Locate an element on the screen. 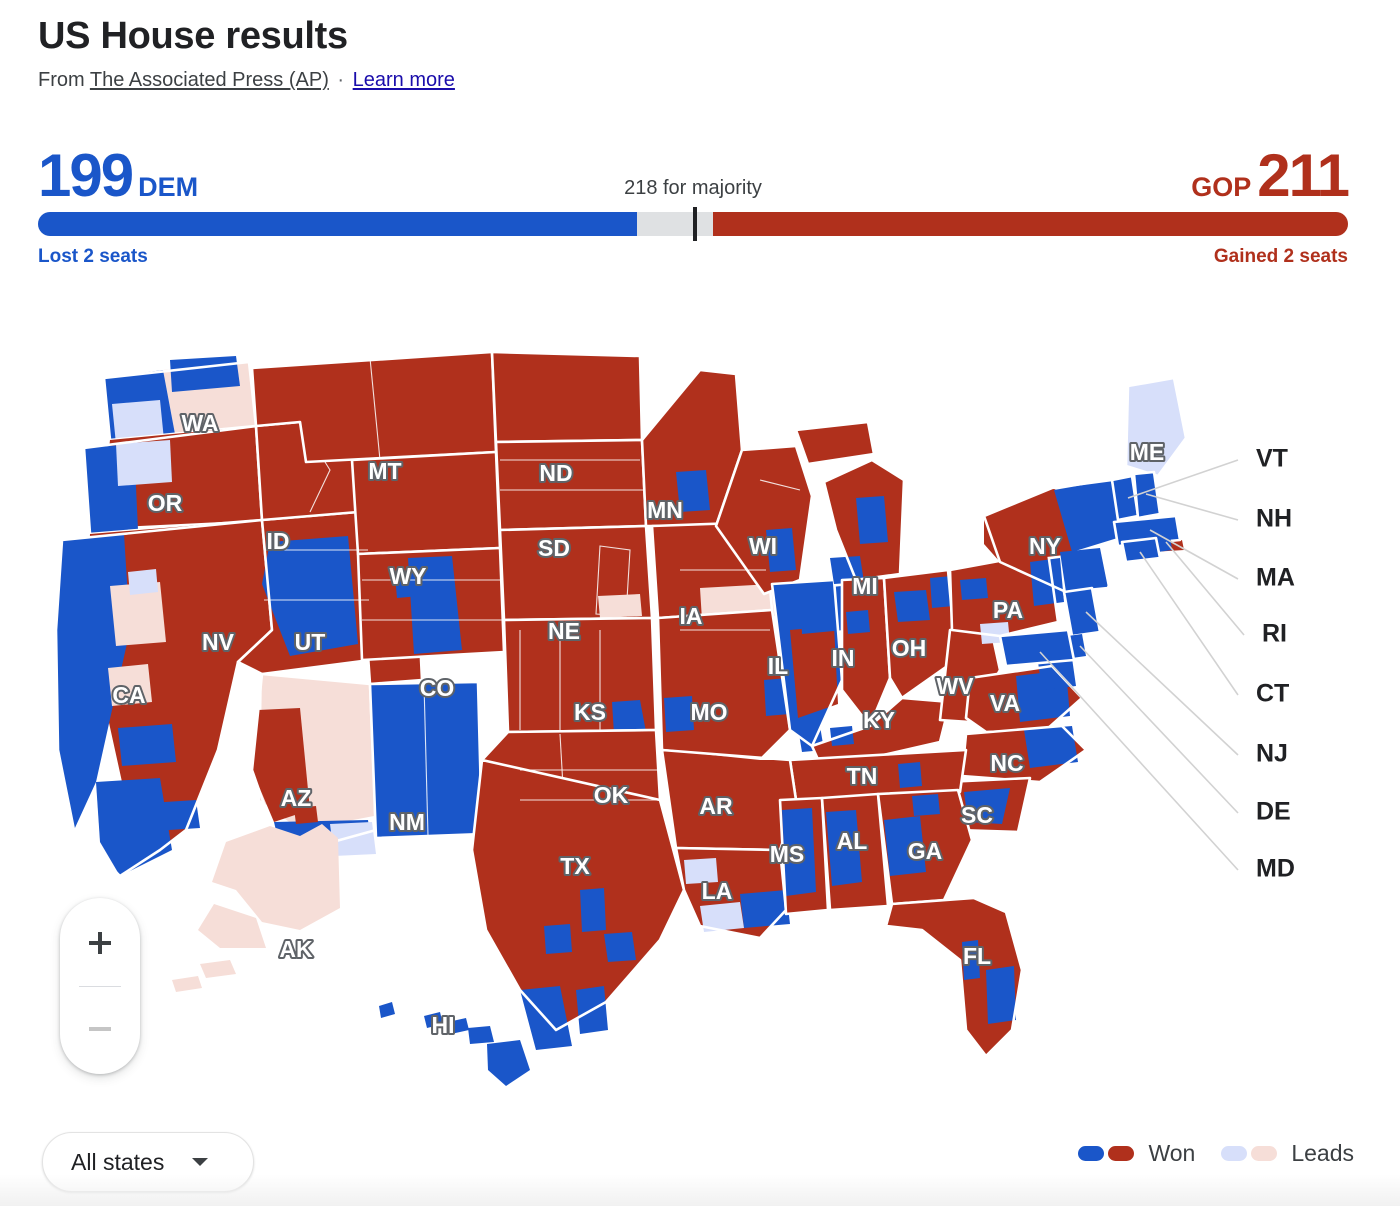  state-label-TX: TX is located at coordinates (575, 866).